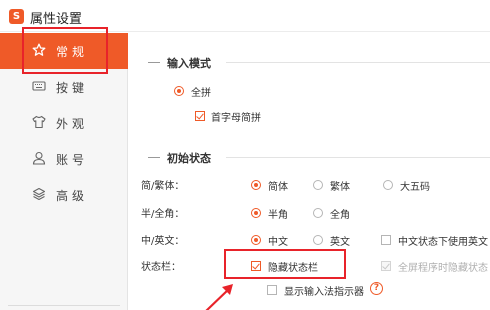 The height and width of the screenshot is (310, 490). Describe the element at coordinates (64, 305) in the screenshot. I see `sidebar-divider` at that location.